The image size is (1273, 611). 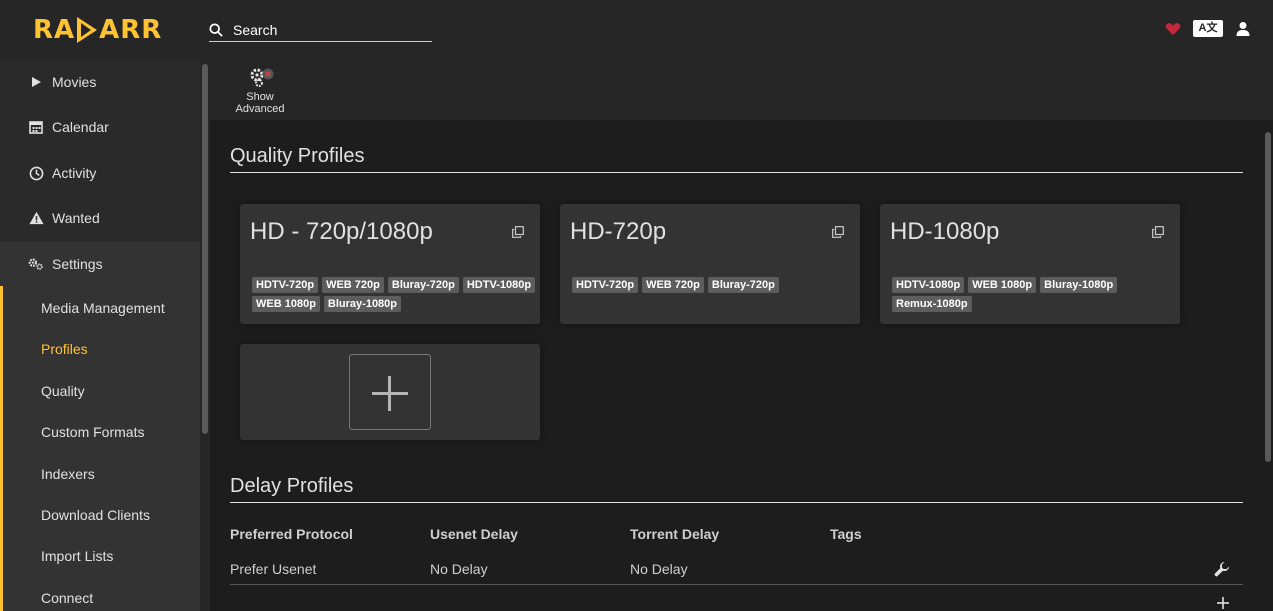 I want to click on play-icon, so click(x=36, y=82).